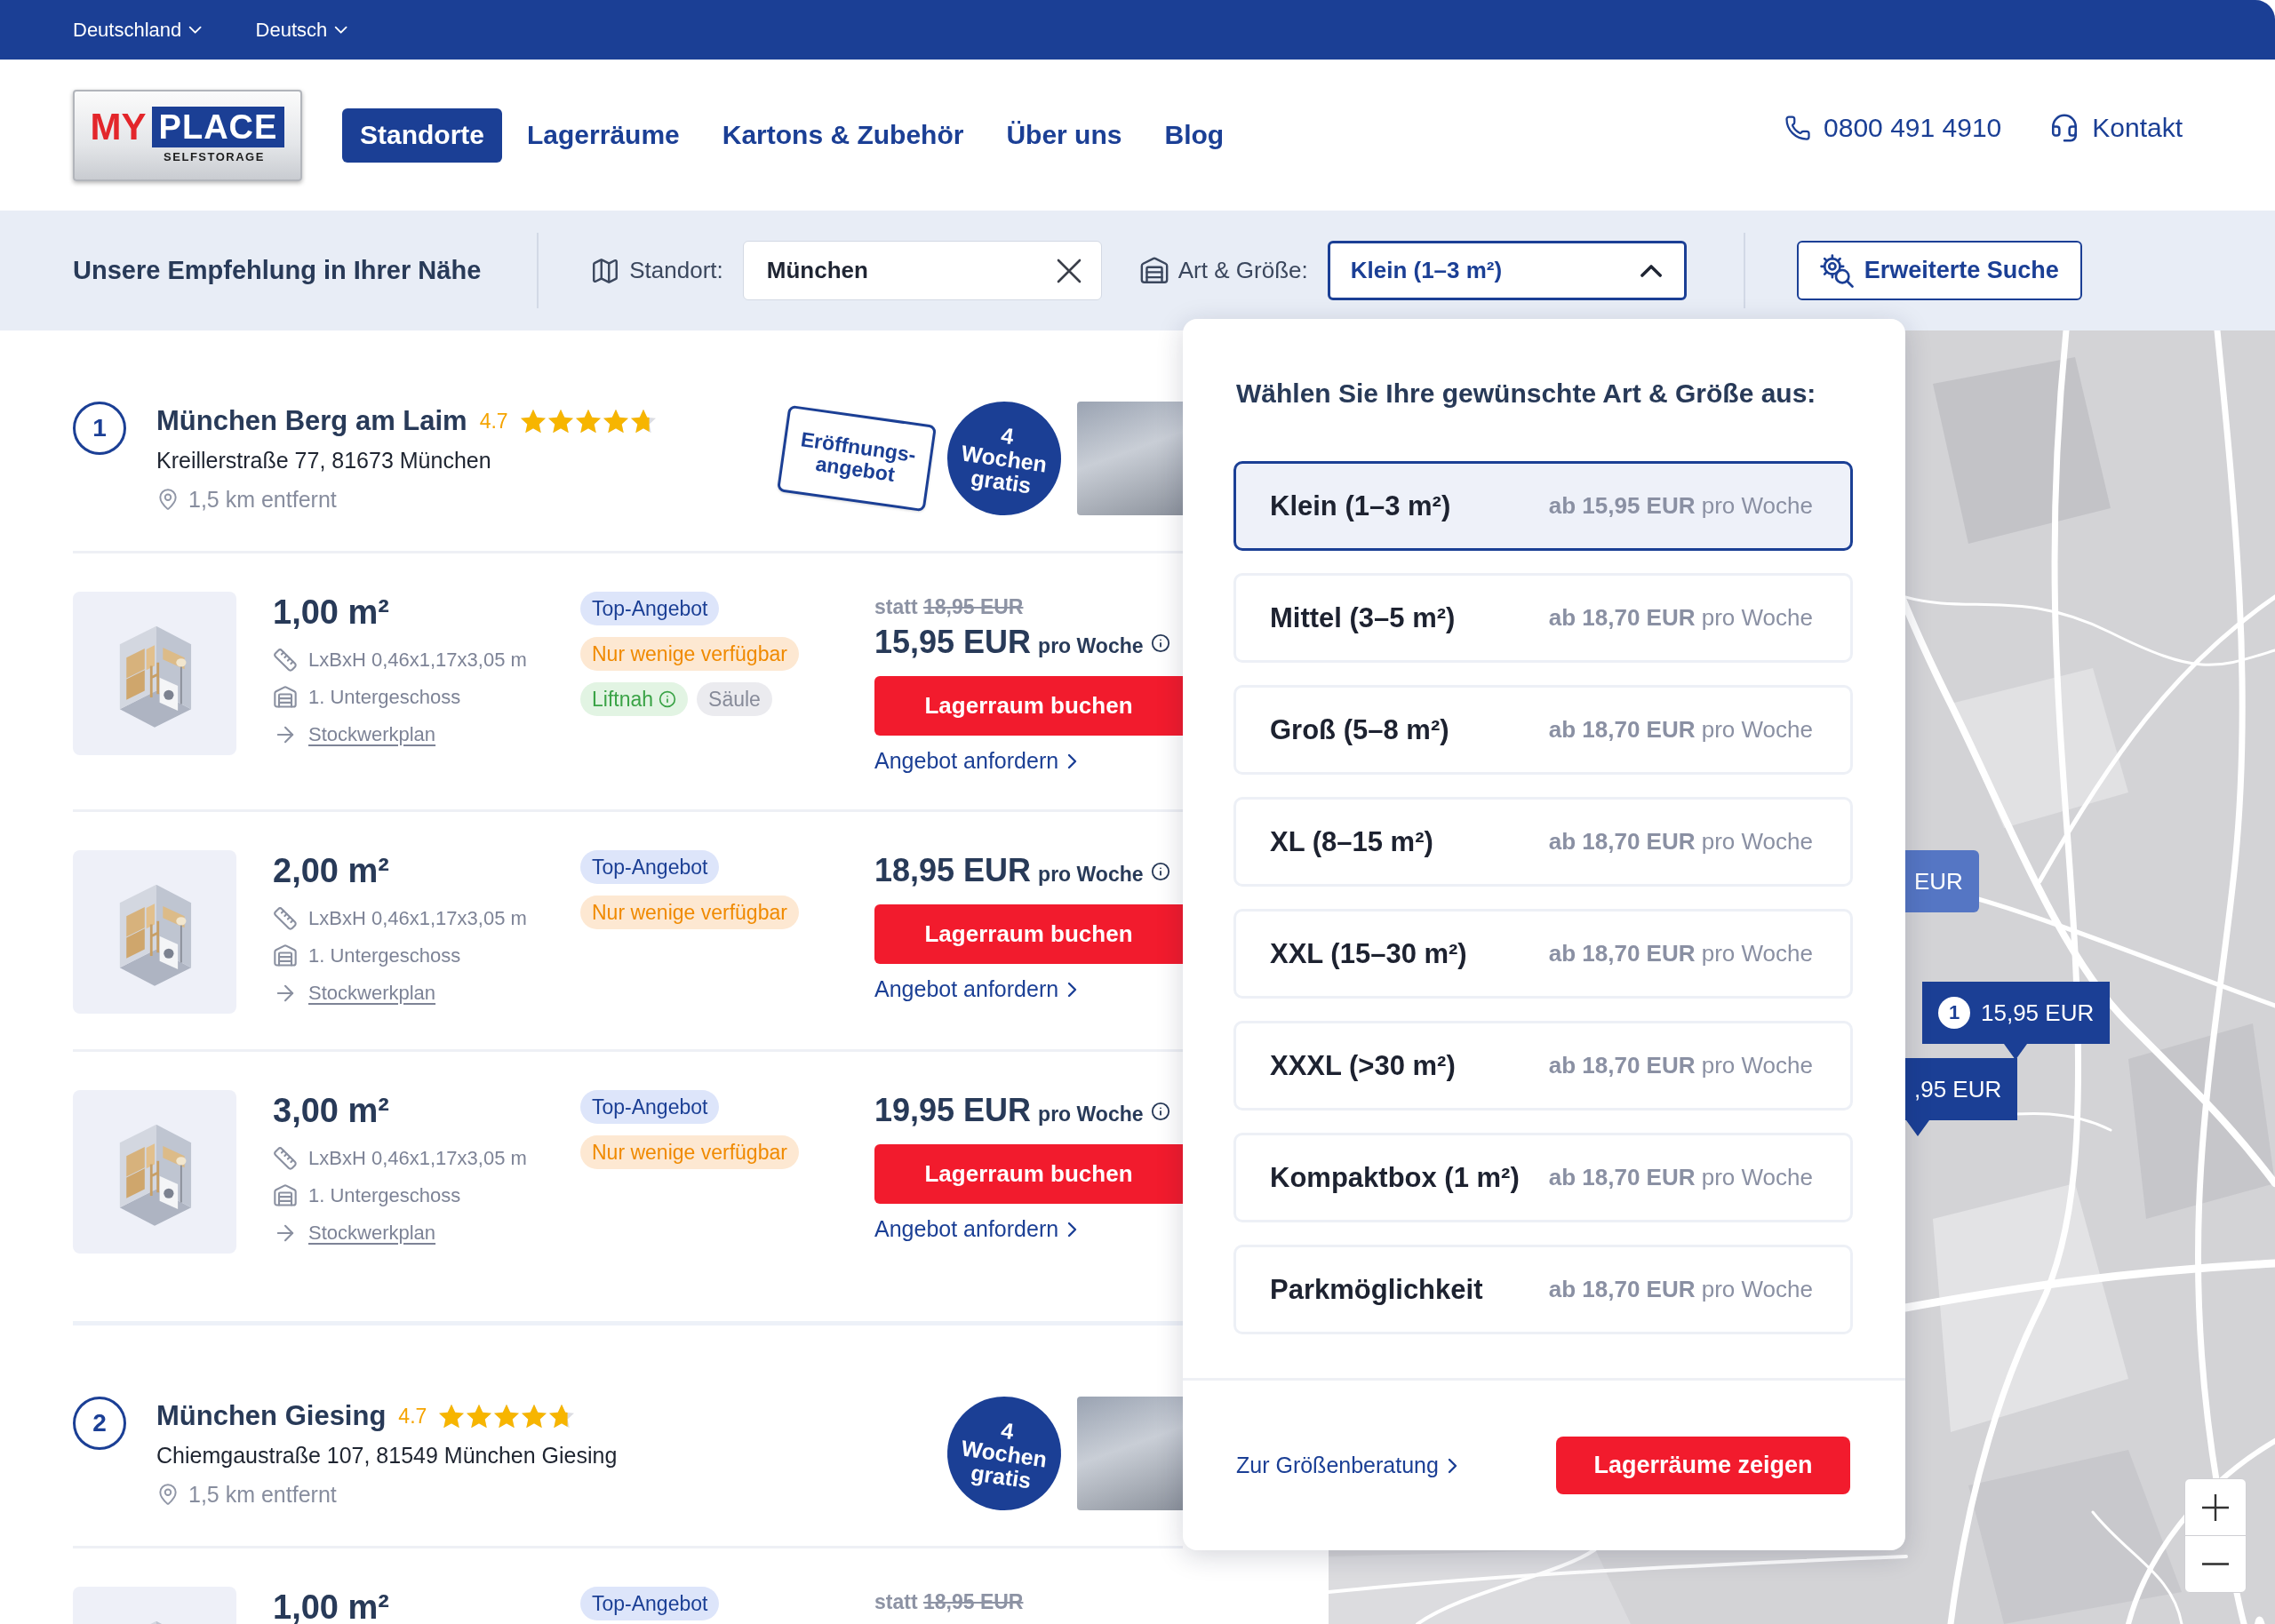  Describe the element at coordinates (1543, 842) in the screenshot. I see `size-option: XL (8–15 m²) ab 18,70 EUR pro Woche` at that location.